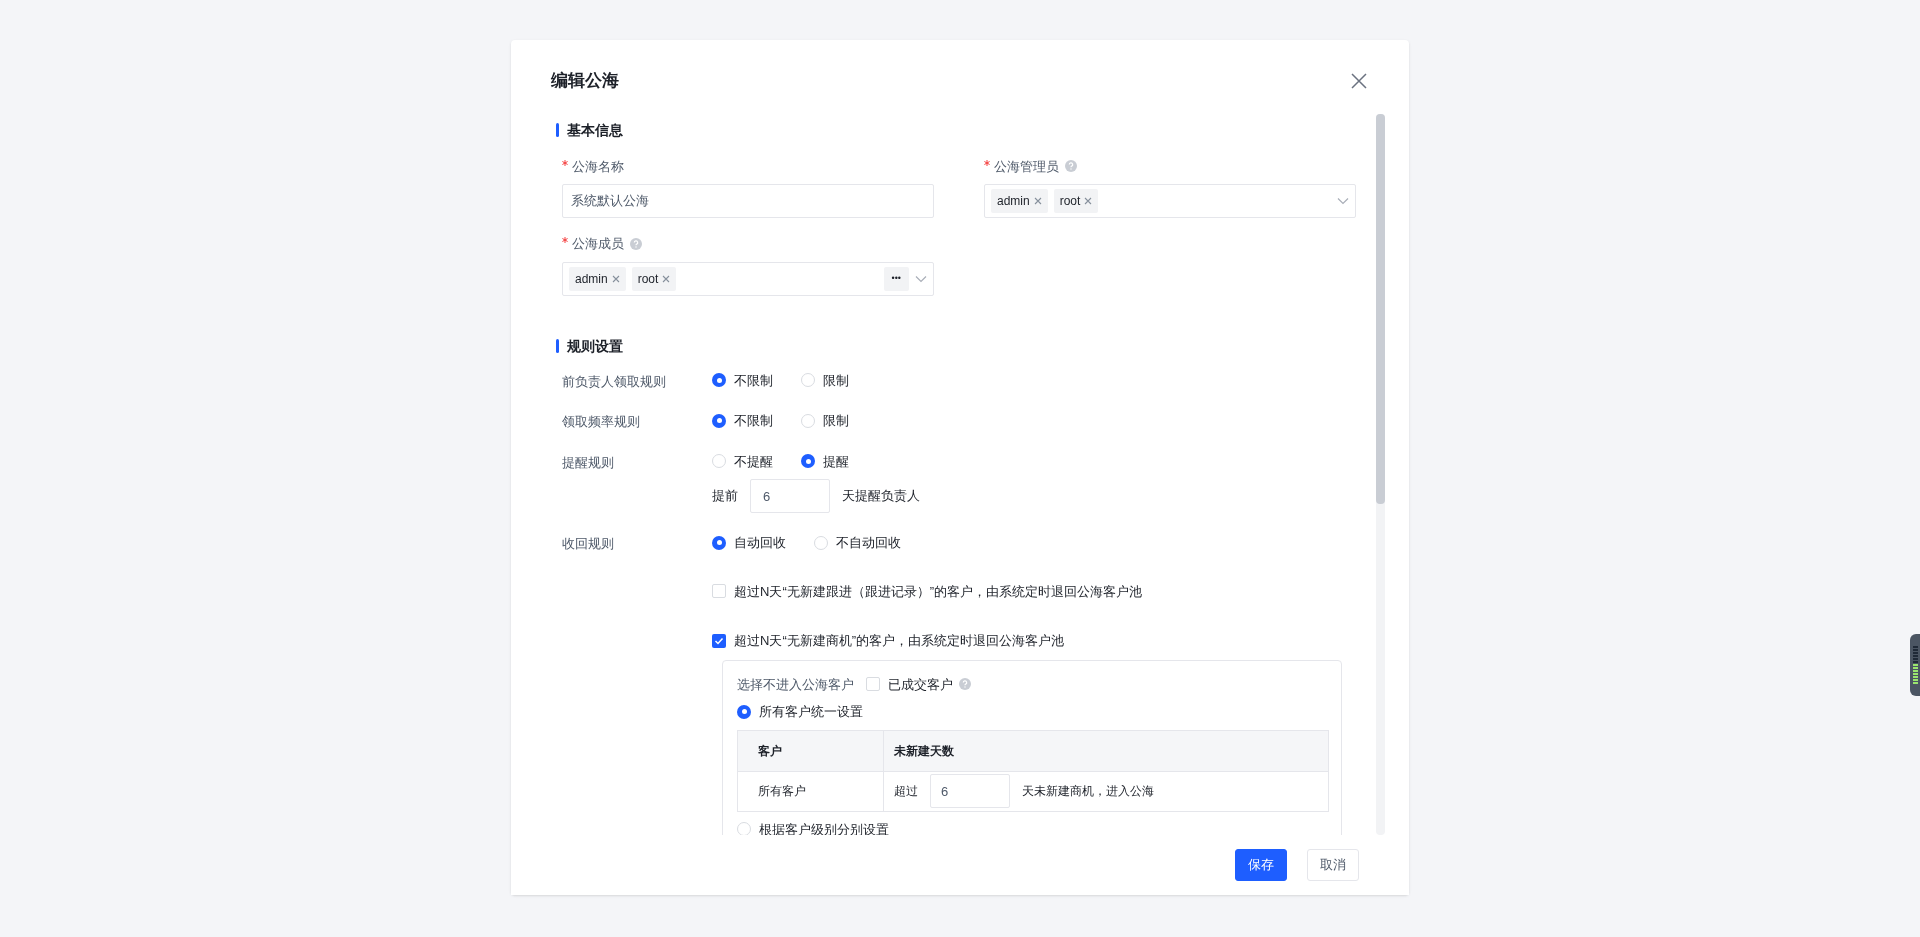 The height and width of the screenshot is (937, 1920). What do you see at coordinates (965, 684) in the screenshot?
I see `help-icon` at bounding box center [965, 684].